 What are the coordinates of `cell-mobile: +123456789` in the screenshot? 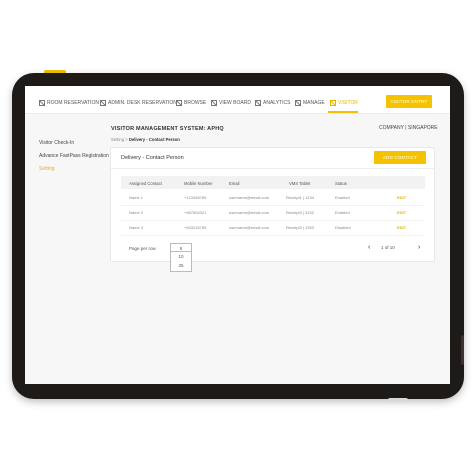 It's located at (195, 197).